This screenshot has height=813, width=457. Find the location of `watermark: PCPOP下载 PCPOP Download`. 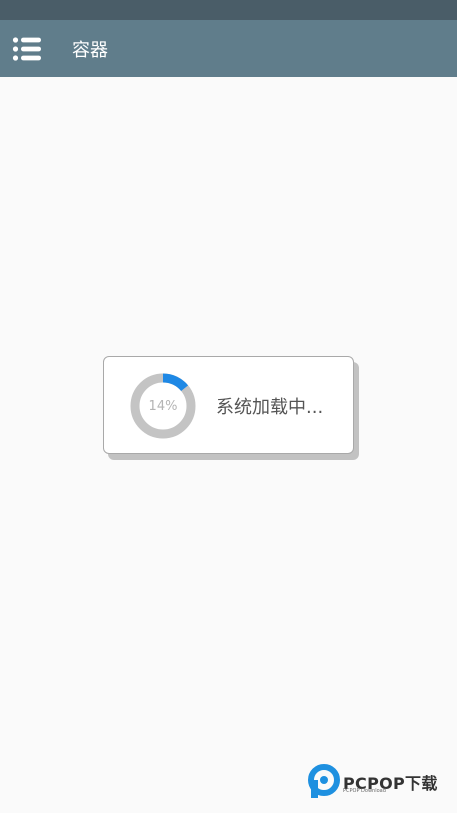

watermark: PCPOP下载 PCPOP Download is located at coordinates (380, 782).